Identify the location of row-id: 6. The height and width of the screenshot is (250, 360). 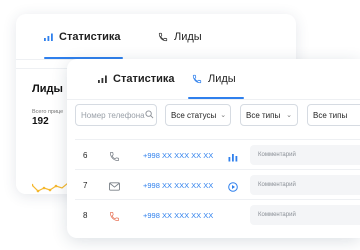
(85, 155).